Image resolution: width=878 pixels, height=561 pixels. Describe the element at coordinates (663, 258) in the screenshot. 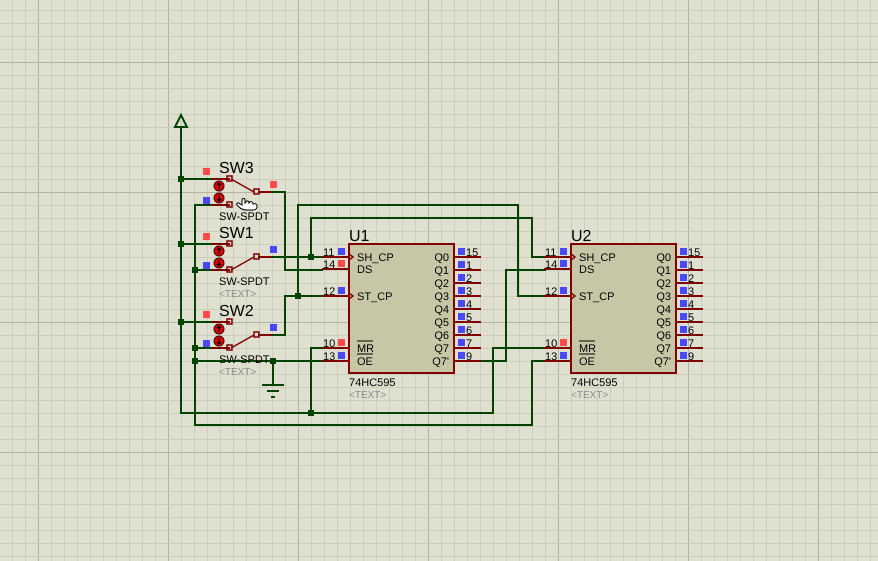

I see `pin-name: Q0` at that location.